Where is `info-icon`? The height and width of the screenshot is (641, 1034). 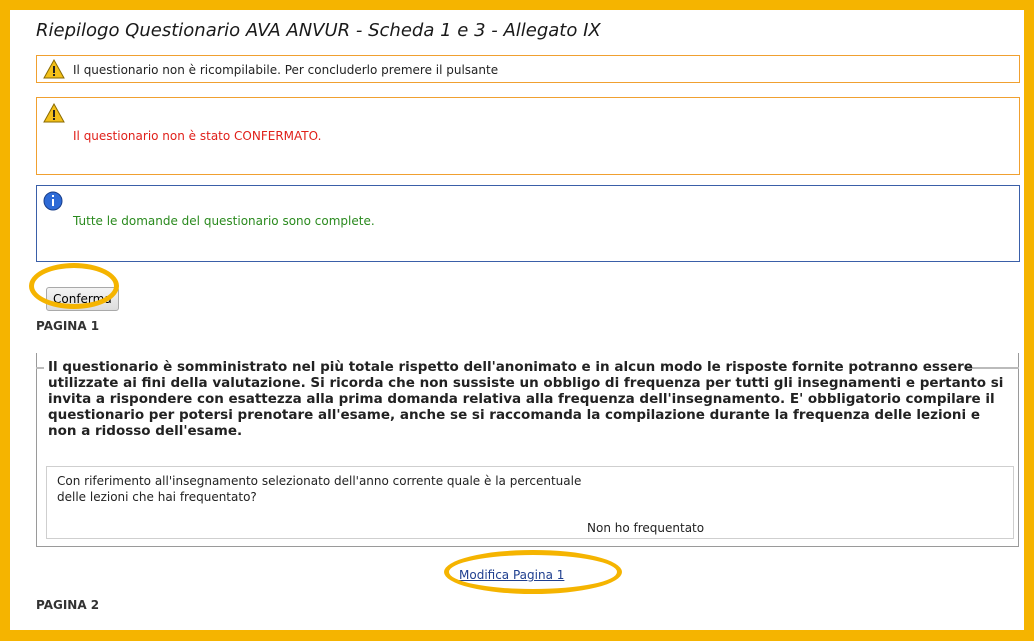
info-icon is located at coordinates (53, 201).